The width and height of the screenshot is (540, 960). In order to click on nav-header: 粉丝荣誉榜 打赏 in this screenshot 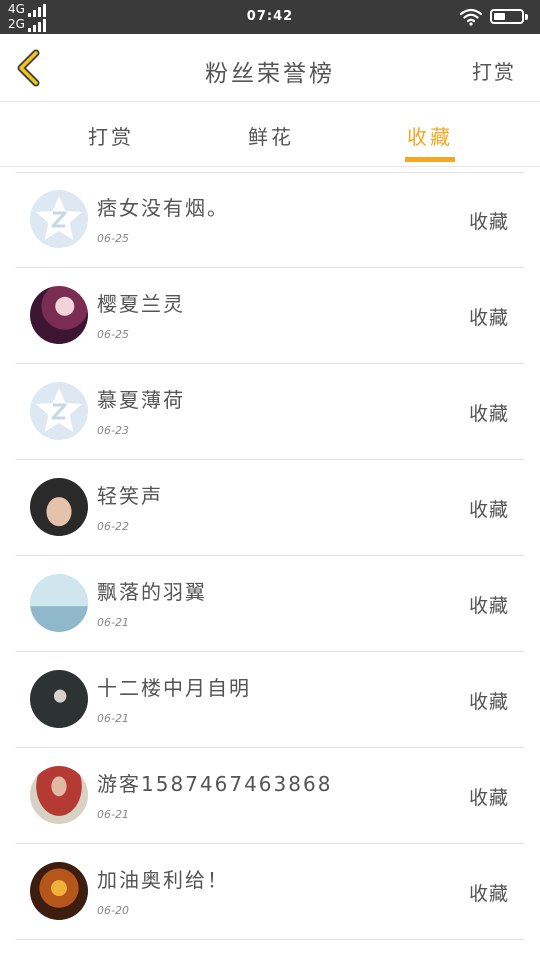, I will do `click(270, 68)`.